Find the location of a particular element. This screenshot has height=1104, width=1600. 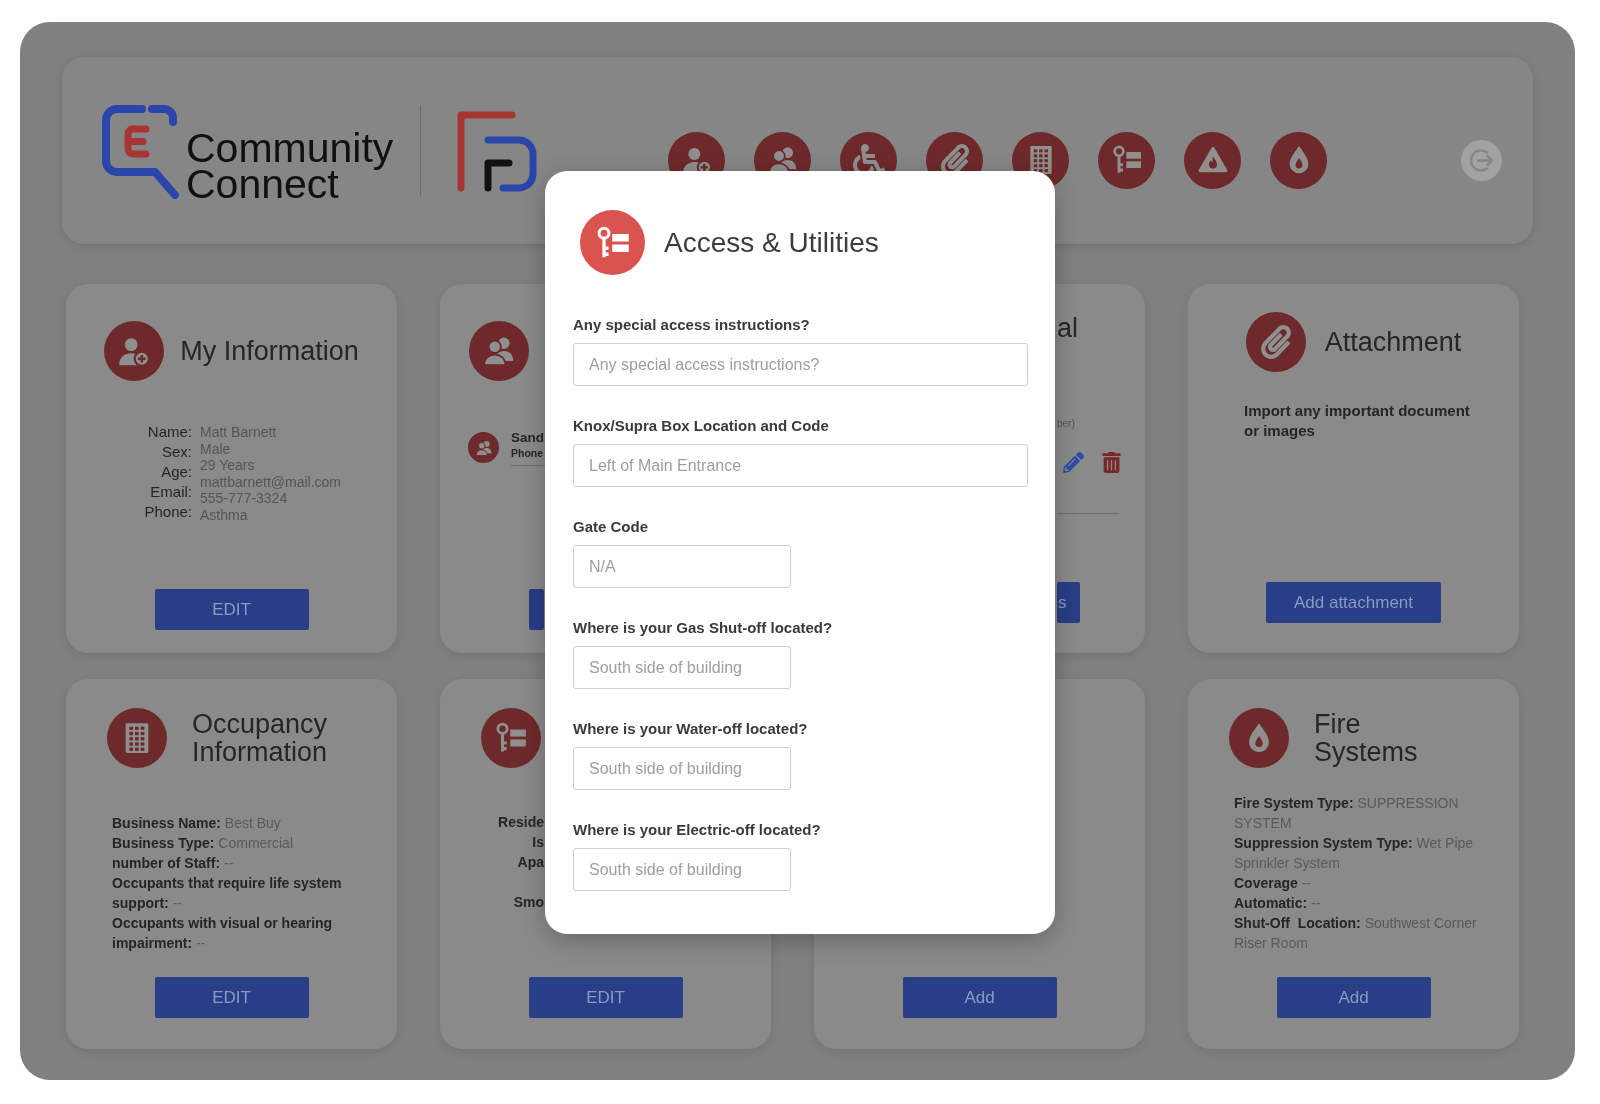

pencil-icon is located at coordinates (1073, 462).